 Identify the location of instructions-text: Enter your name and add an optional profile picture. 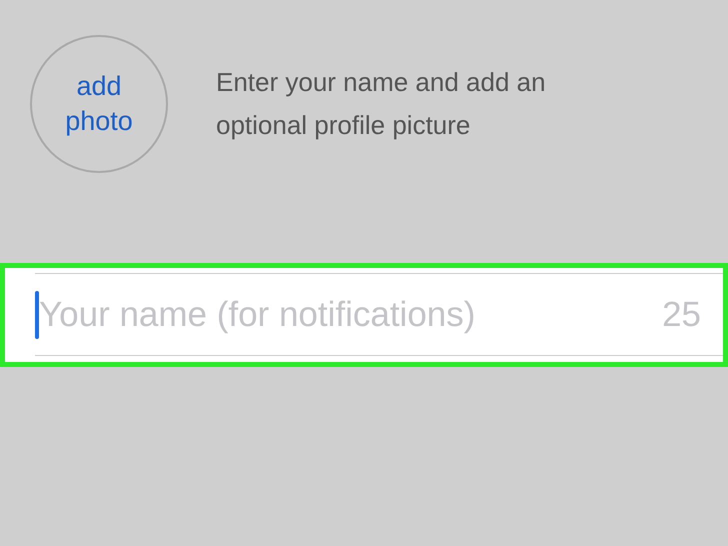
(381, 104).